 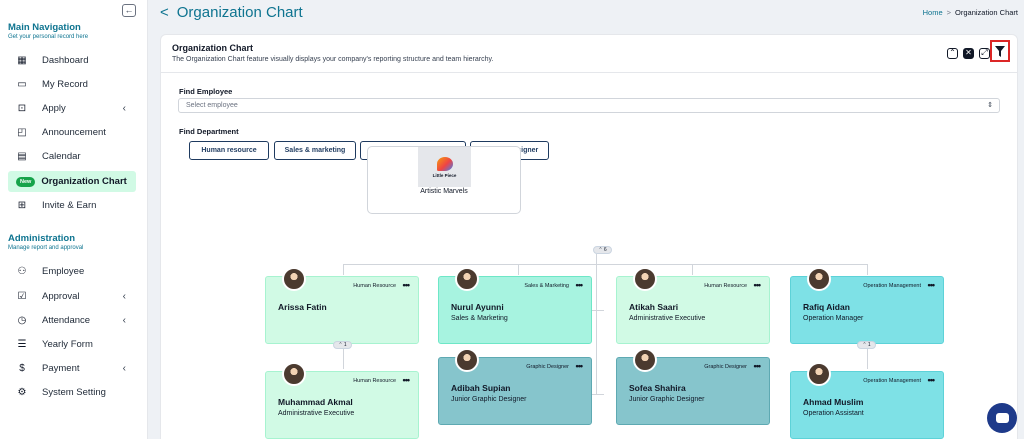 I want to click on sidebar-item-my-record: ▭ My Record, so click(x=72, y=84).